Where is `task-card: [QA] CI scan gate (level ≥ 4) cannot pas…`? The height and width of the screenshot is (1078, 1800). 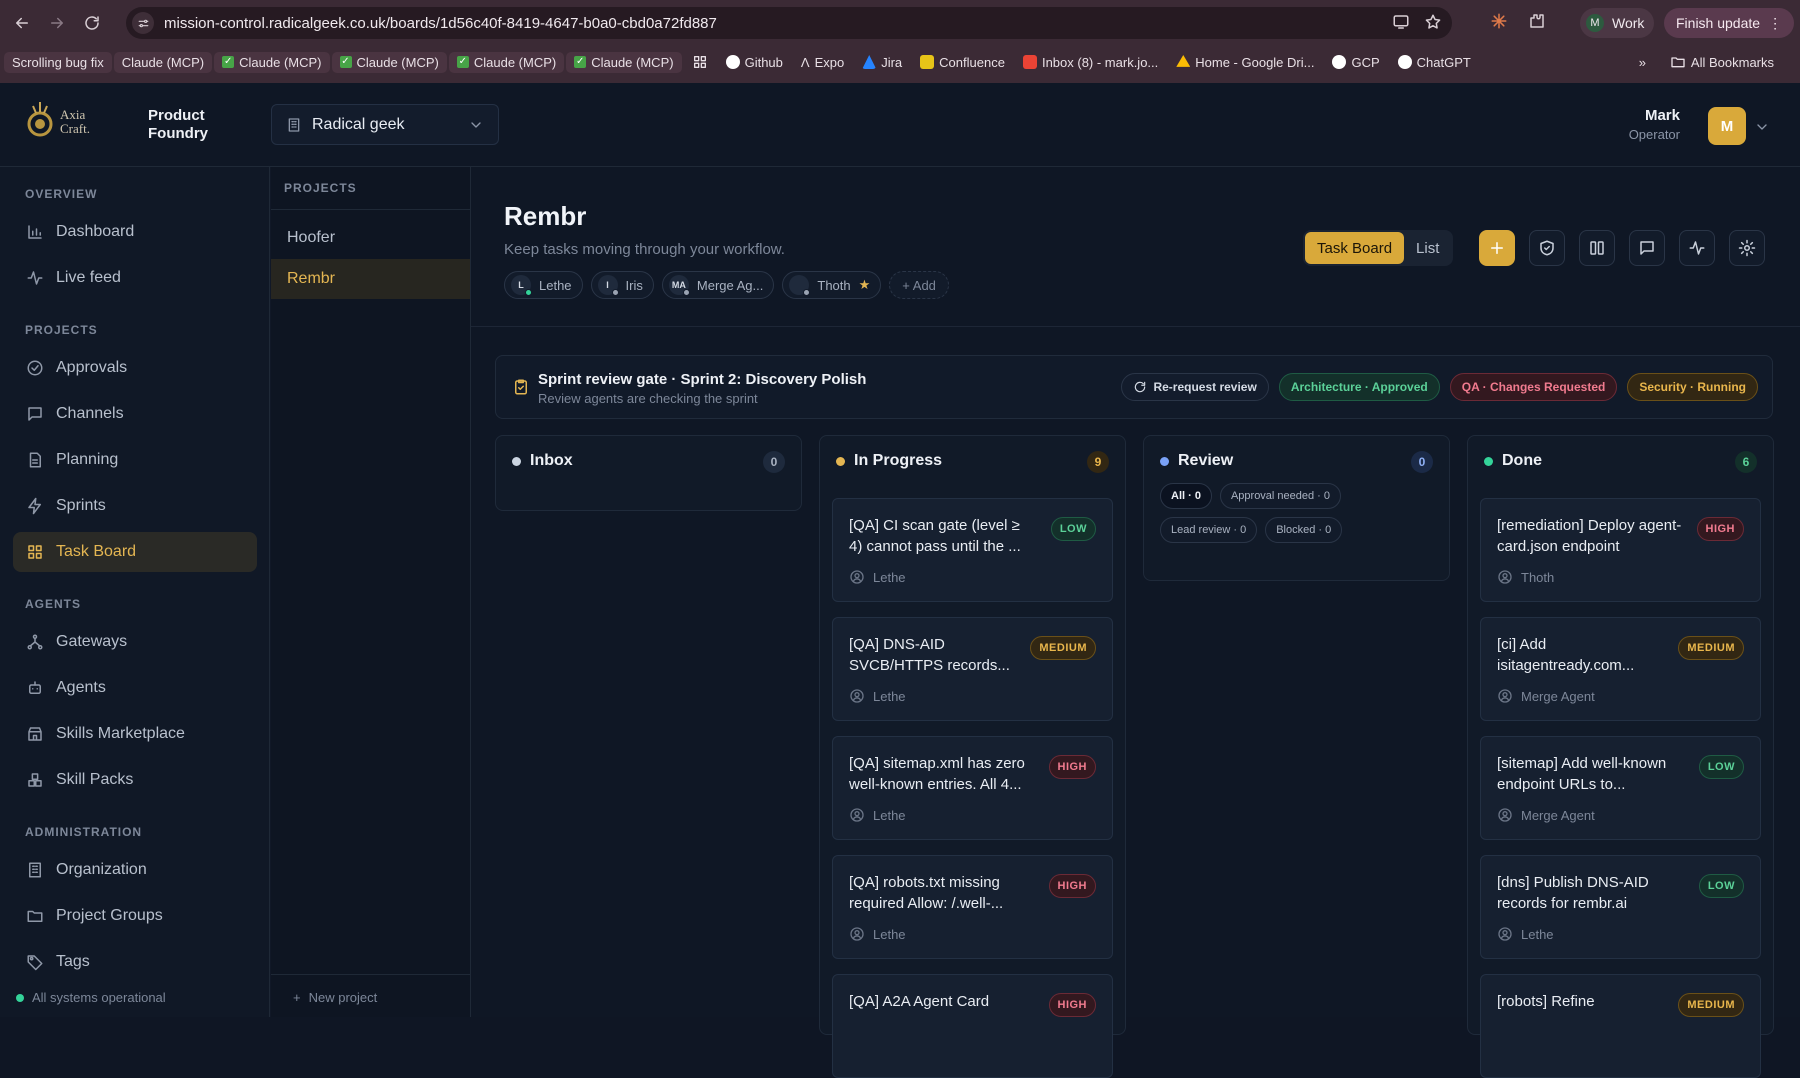
task-card: [QA] CI scan gate (level ≥ 4) cannot pas… is located at coordinates (972, 550).